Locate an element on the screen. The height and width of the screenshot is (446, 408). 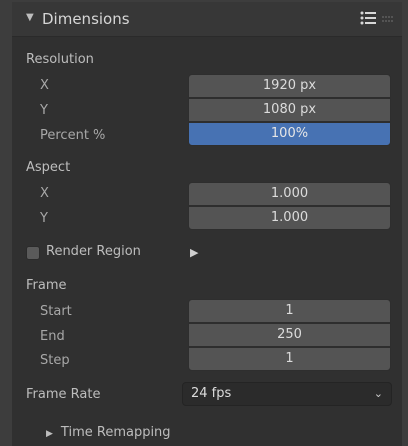
aspect-section-label: Aspect is located at coordinates (48, 167).